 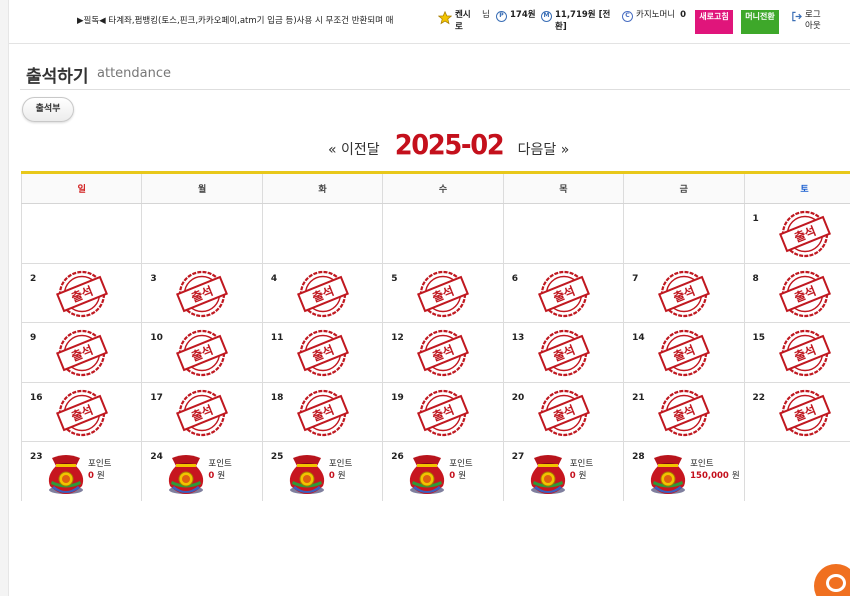 I want to click on day-number: 11, so click(x=277, y=338).